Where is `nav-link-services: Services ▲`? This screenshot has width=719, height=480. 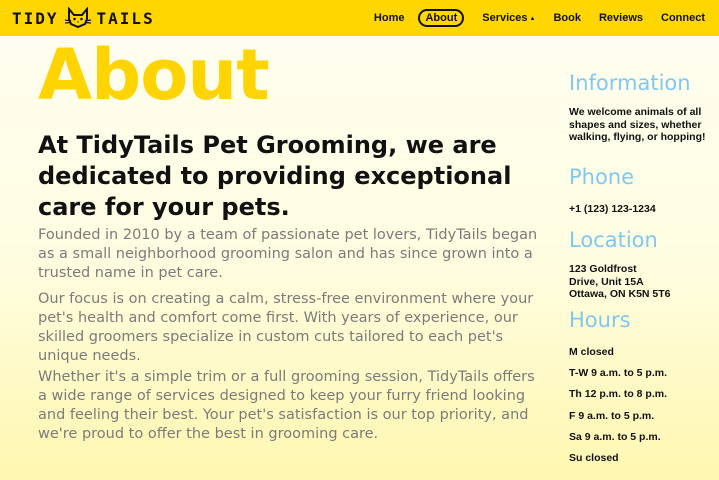
nav-link-services: Services ▲ is located at coordinates (508, 18).